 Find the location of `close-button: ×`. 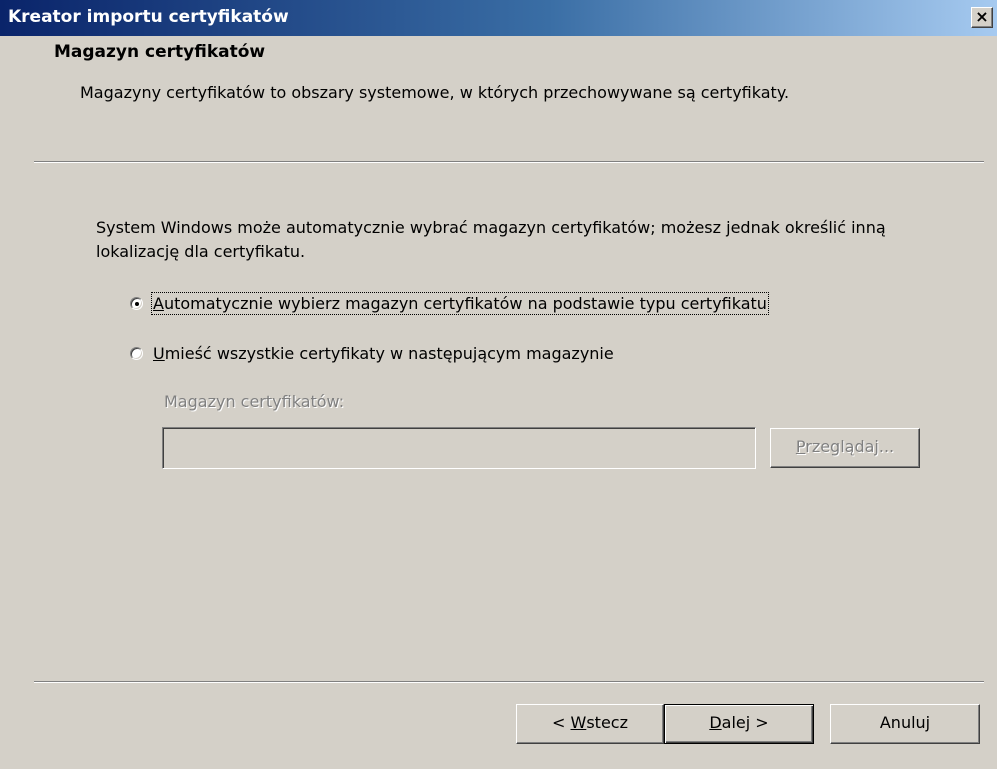

close-button: × is located at coordinates (982, 17).